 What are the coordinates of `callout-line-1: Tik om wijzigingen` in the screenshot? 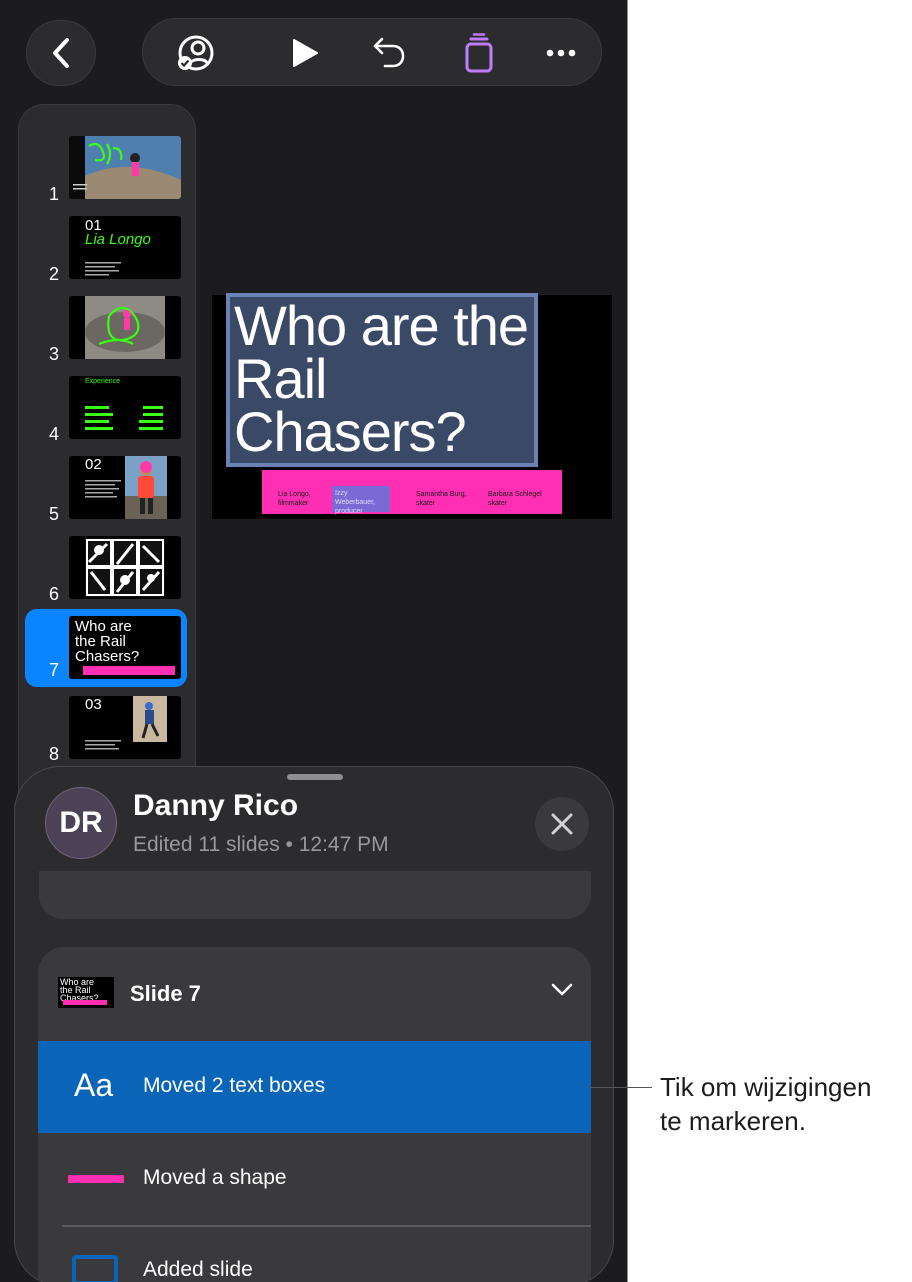 It's located at (766, 1087).